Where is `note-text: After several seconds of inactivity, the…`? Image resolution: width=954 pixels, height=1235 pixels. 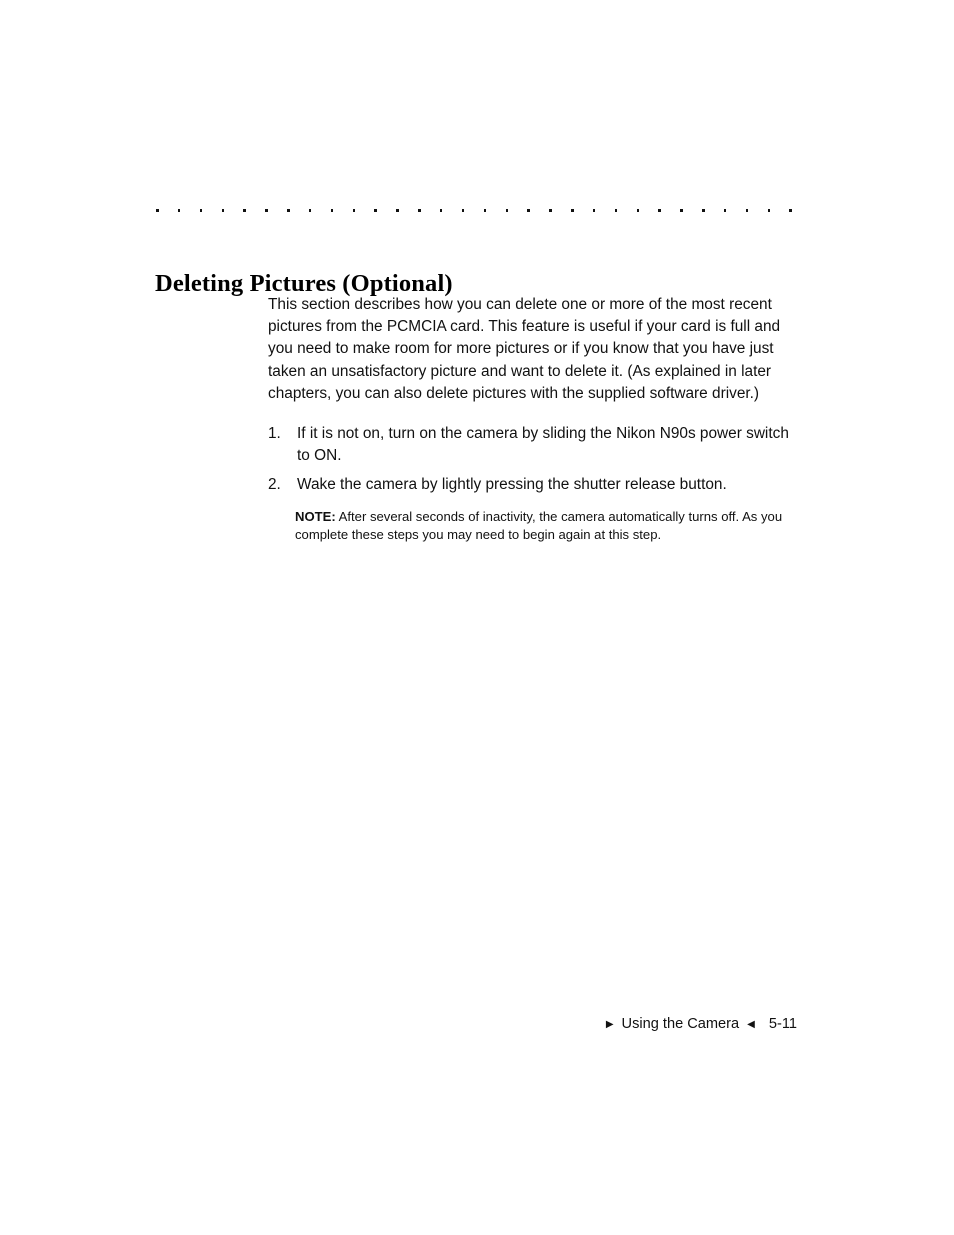 note-text: After several seconds of inactivity, the… is located at coordinates (539, 525).